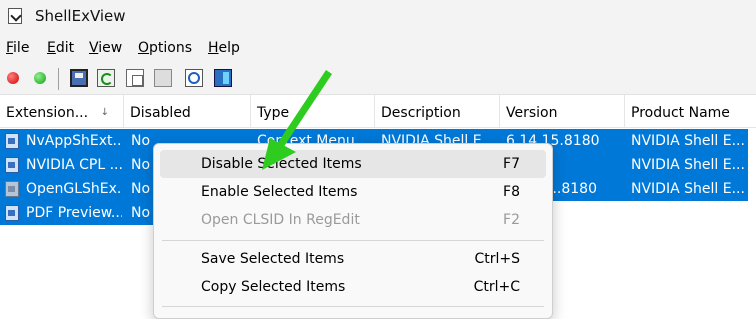 Image resolution: width=756 pixels, height=319 pixels. Describe the element at coordinates (79, 78) in the screenshot. I see `save-icon` at that location.